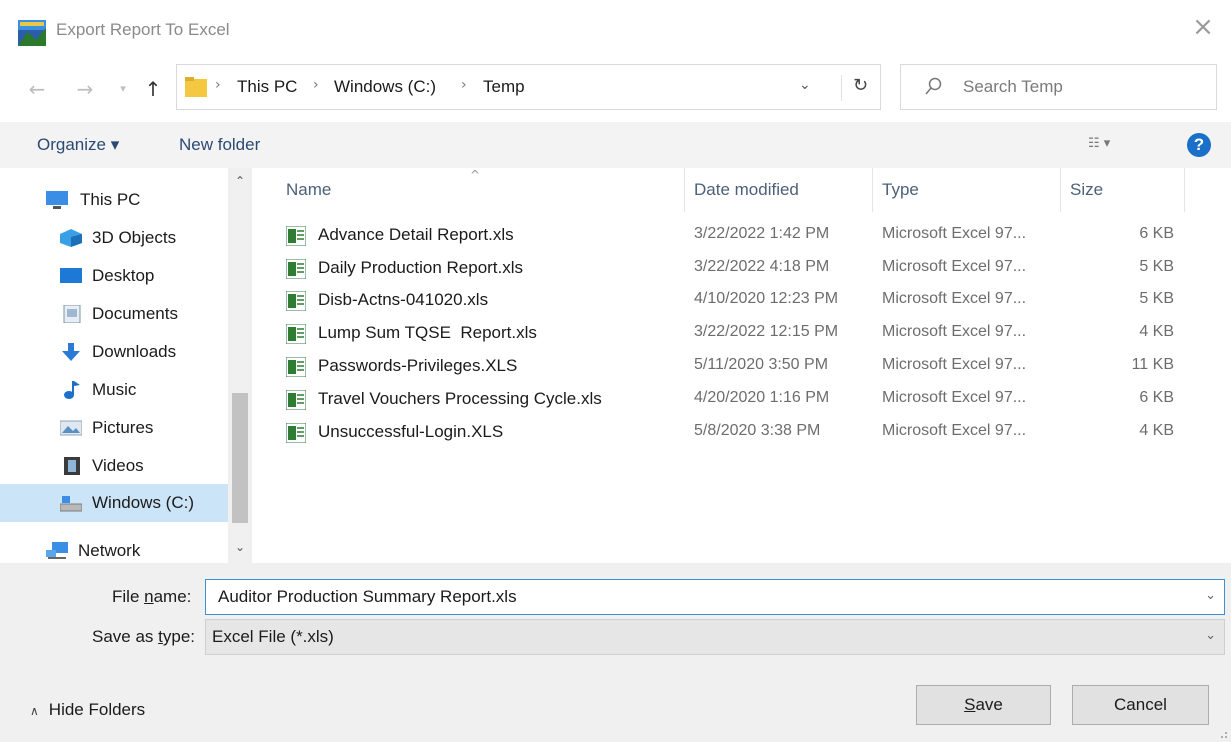  Describe the element at coordinates (308, 190) in the screenshot. I see `column-header-name: Name` at that location.